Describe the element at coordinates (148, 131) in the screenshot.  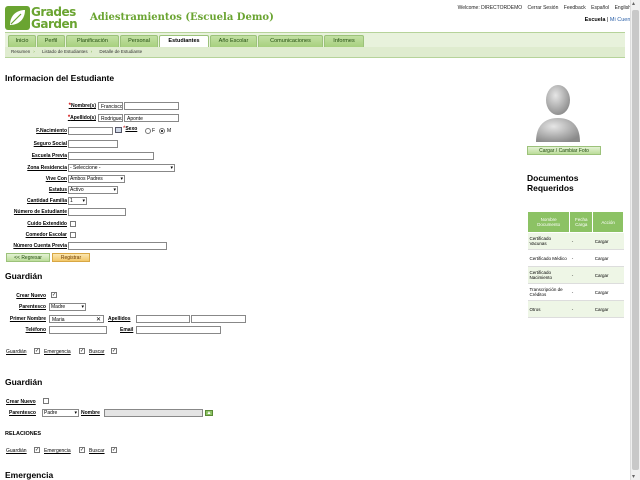
I see `sexo-f-radio` at that location.